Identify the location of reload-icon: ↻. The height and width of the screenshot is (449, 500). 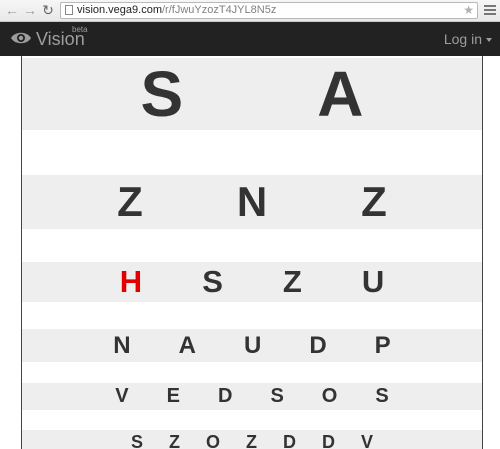
(48, 10).